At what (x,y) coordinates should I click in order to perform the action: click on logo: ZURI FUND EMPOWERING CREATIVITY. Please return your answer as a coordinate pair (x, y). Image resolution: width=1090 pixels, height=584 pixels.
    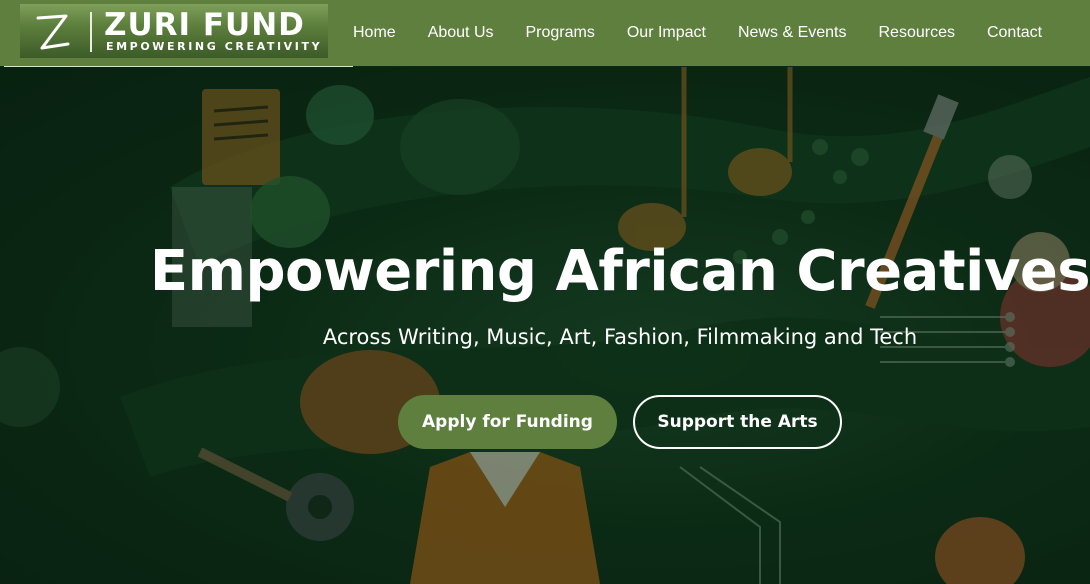
    Looking at the image, I should click on (174, 31).